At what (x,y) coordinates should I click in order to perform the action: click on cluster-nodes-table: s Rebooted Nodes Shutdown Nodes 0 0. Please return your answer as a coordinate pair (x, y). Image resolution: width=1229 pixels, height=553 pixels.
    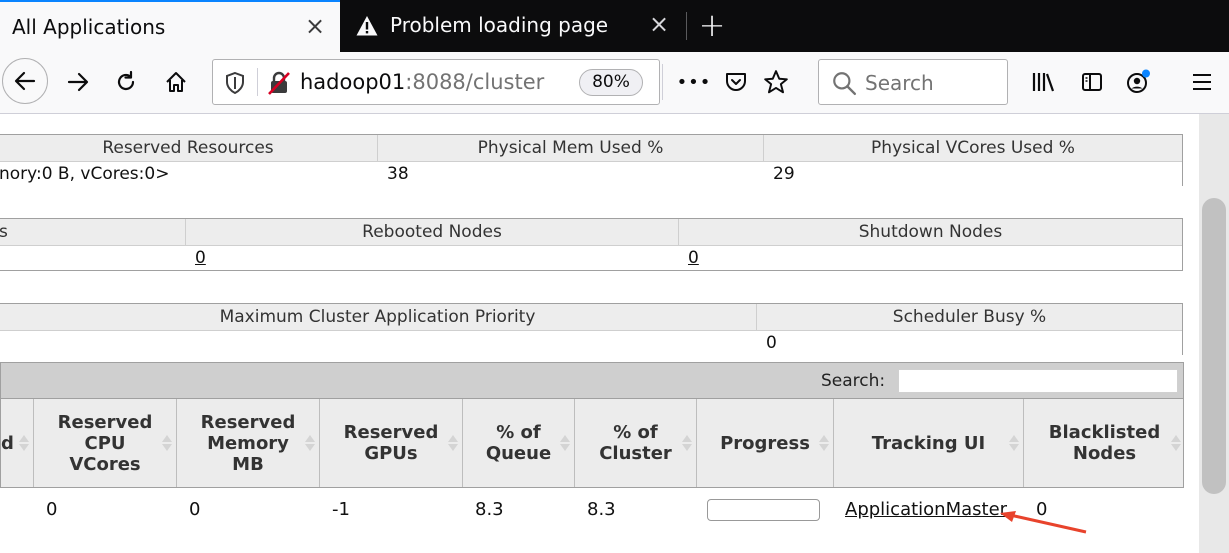
    Looking at the image, I should click on (591, 244).